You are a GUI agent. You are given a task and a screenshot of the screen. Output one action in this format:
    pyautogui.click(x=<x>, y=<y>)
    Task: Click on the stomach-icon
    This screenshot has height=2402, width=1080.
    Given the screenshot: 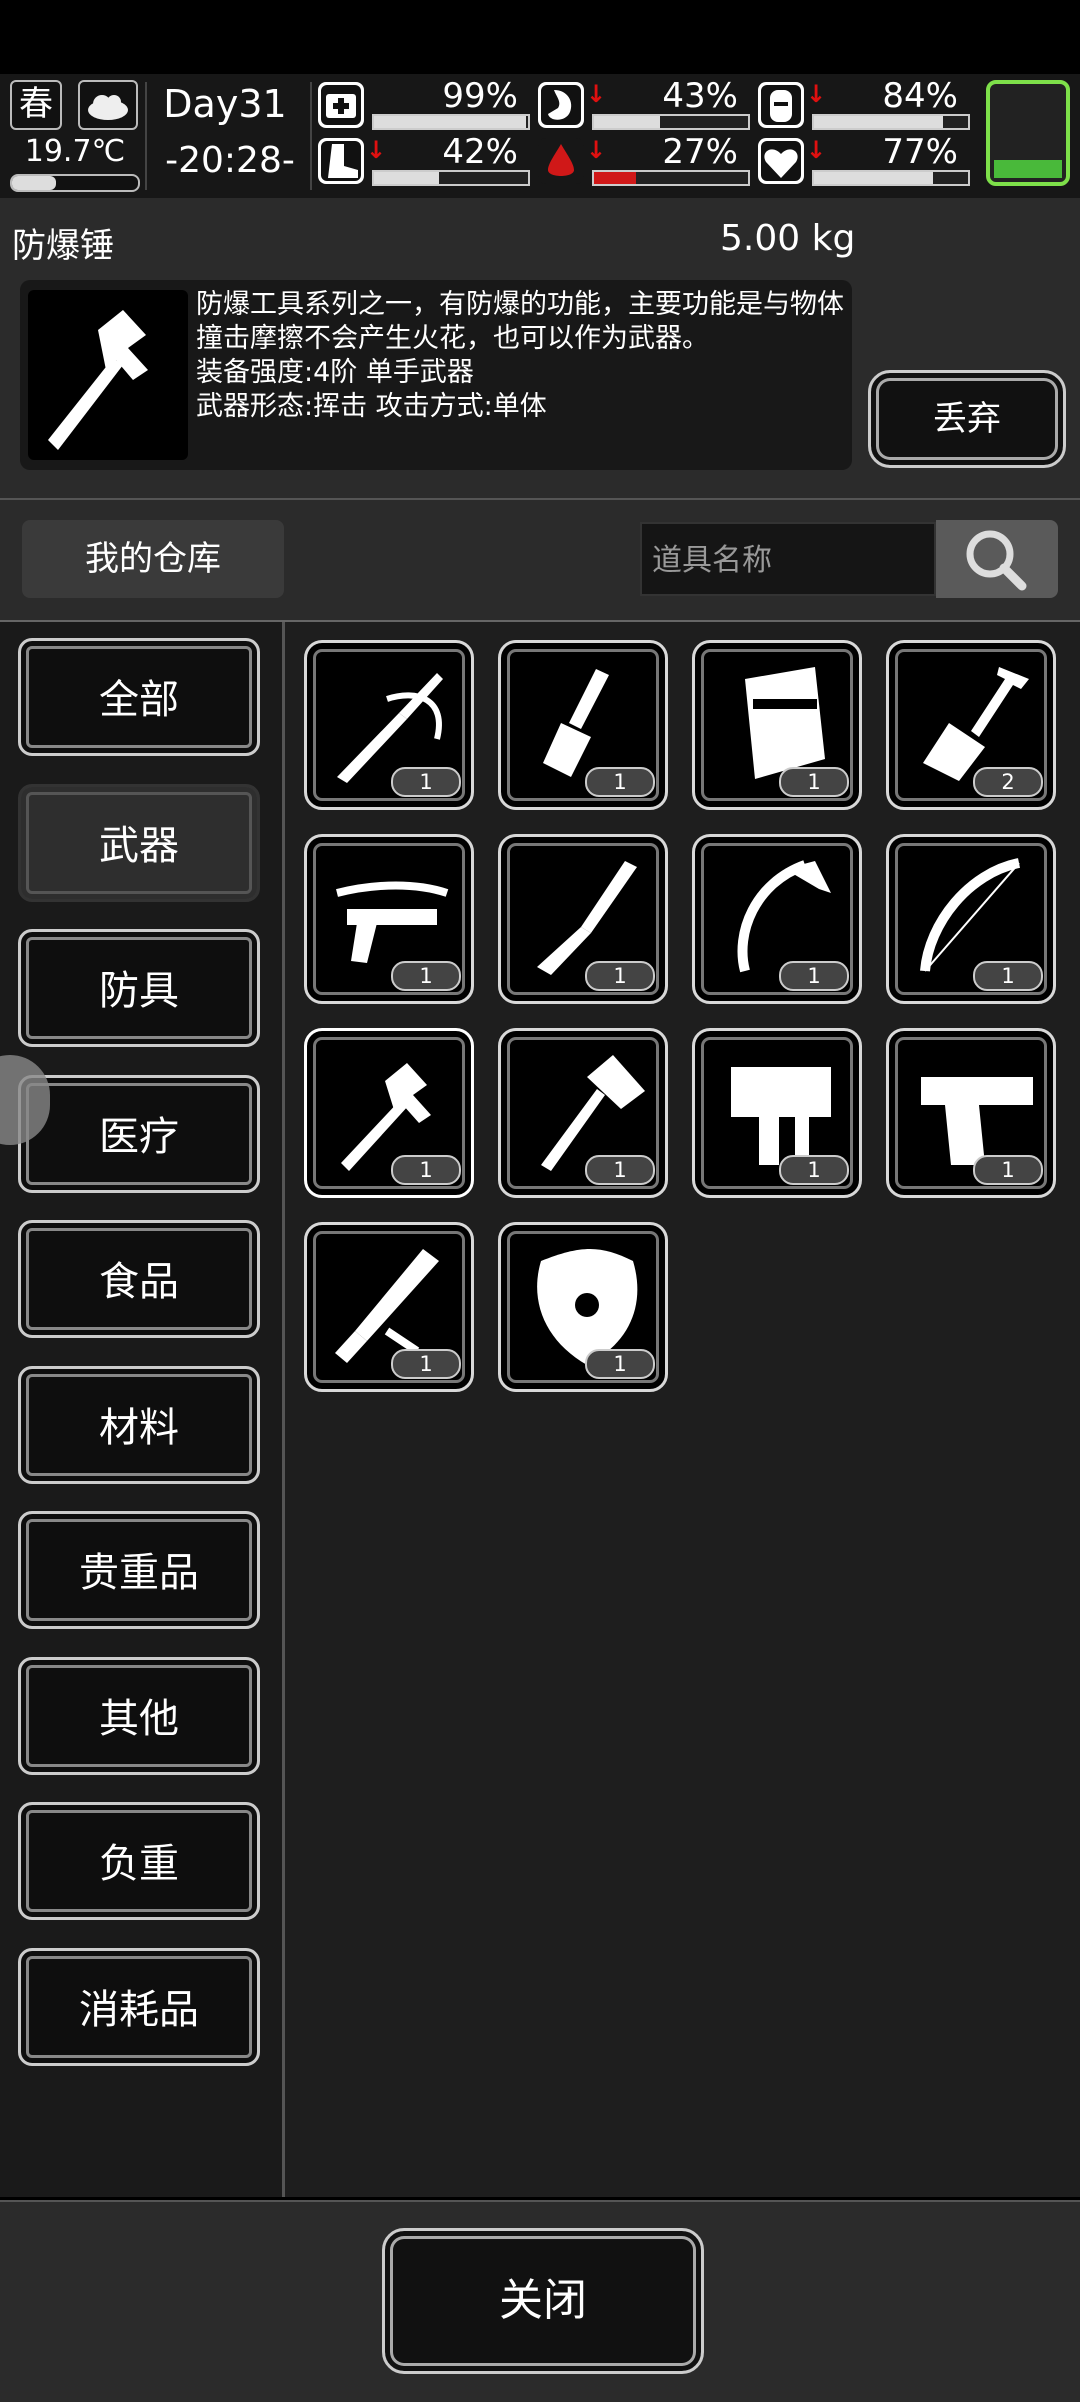 What is the action you would take?
    pyautogui.click(x=561, y=105)
    